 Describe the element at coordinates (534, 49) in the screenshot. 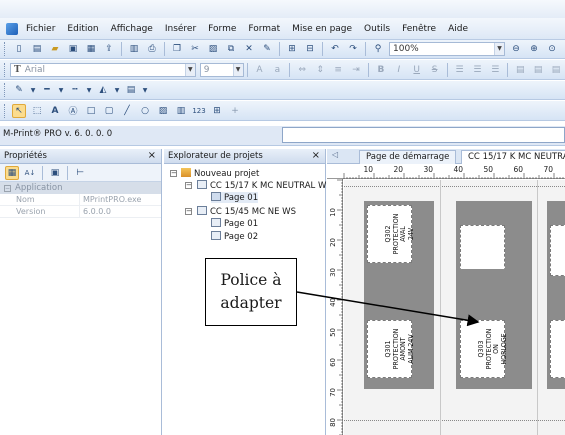

I see `zoom-in-icon: ⊕` at that location.